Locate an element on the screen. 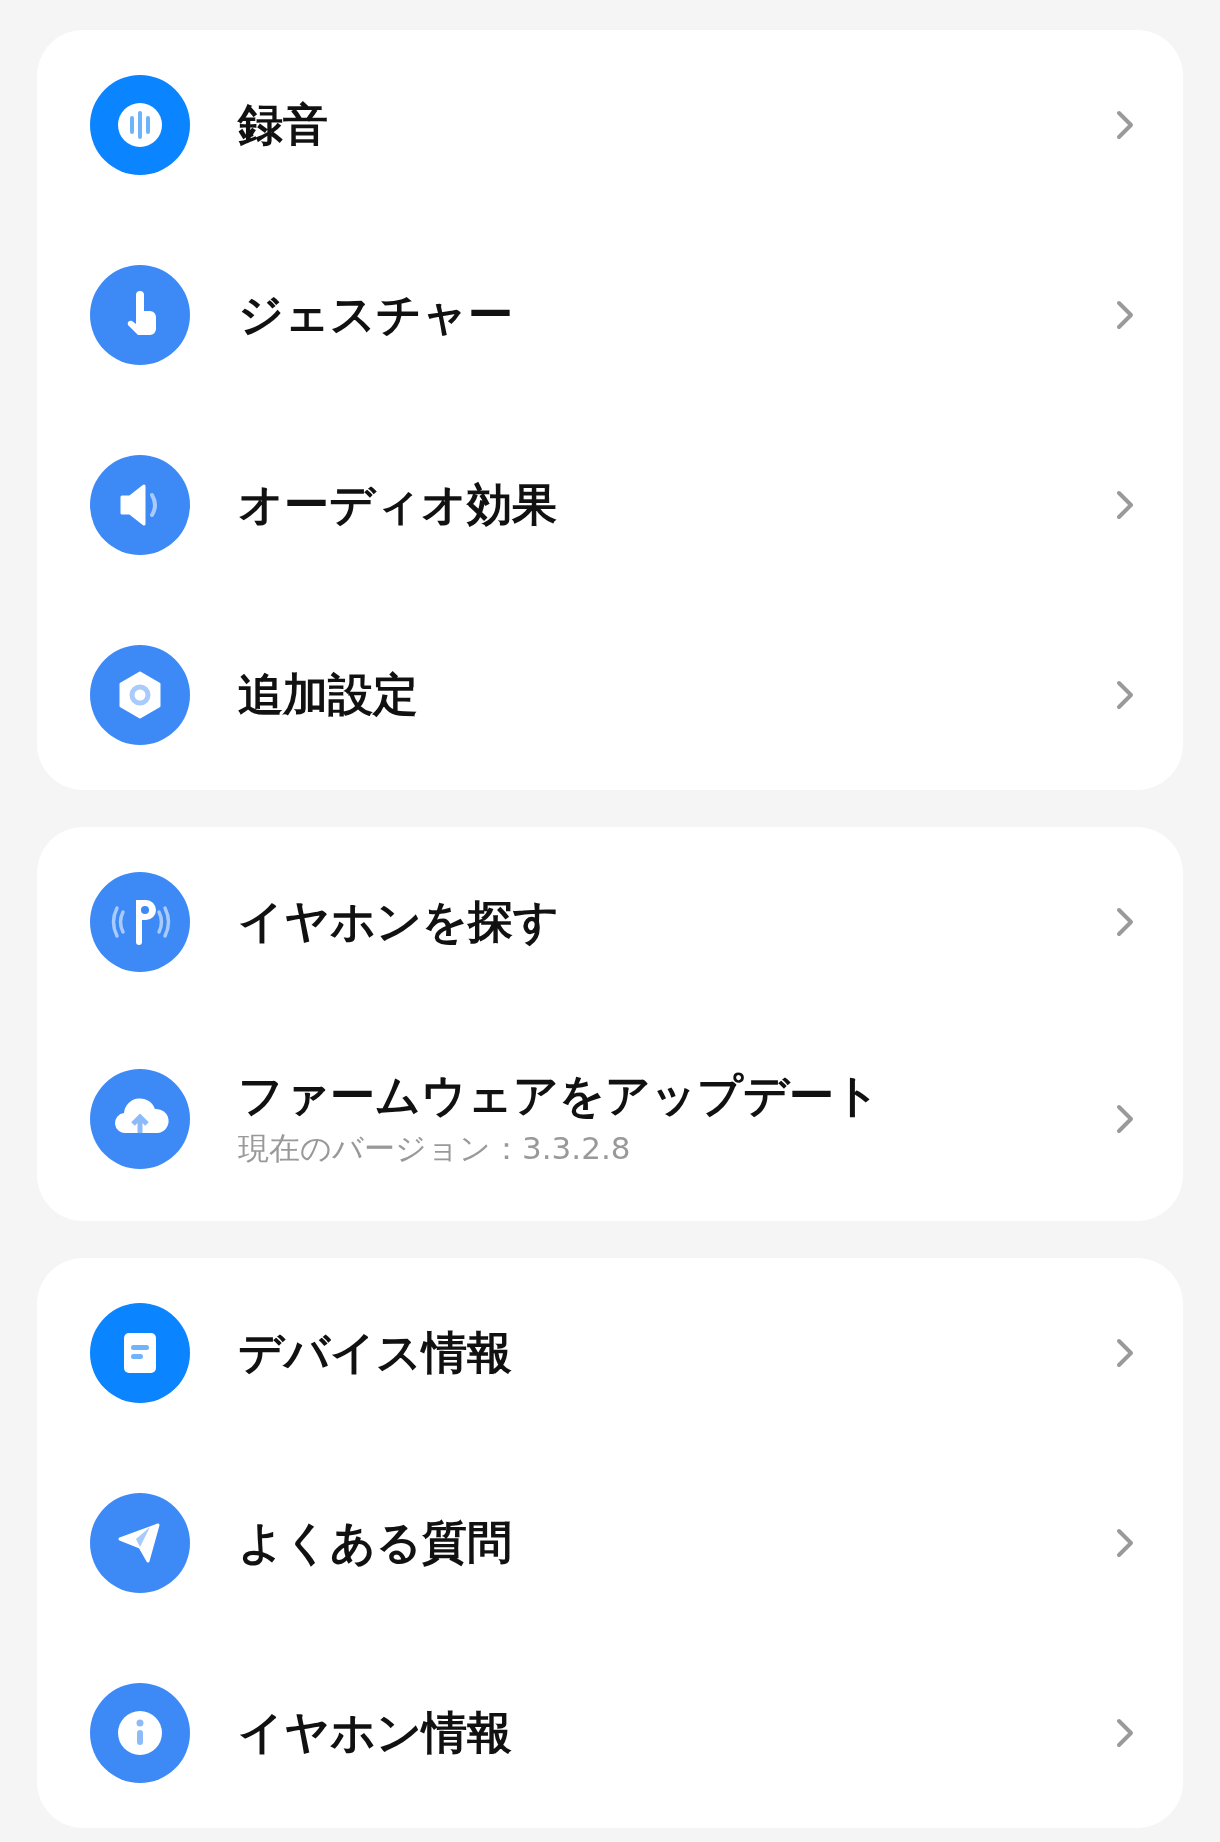  menu-item-label: よくある質問 is located at coordinates (675, 1543).